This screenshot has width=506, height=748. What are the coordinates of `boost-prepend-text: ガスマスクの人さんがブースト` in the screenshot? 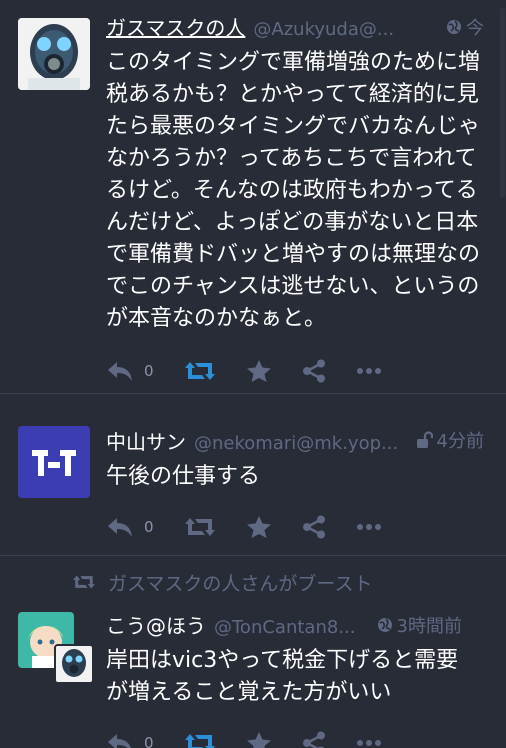 It's located at (240, 582).